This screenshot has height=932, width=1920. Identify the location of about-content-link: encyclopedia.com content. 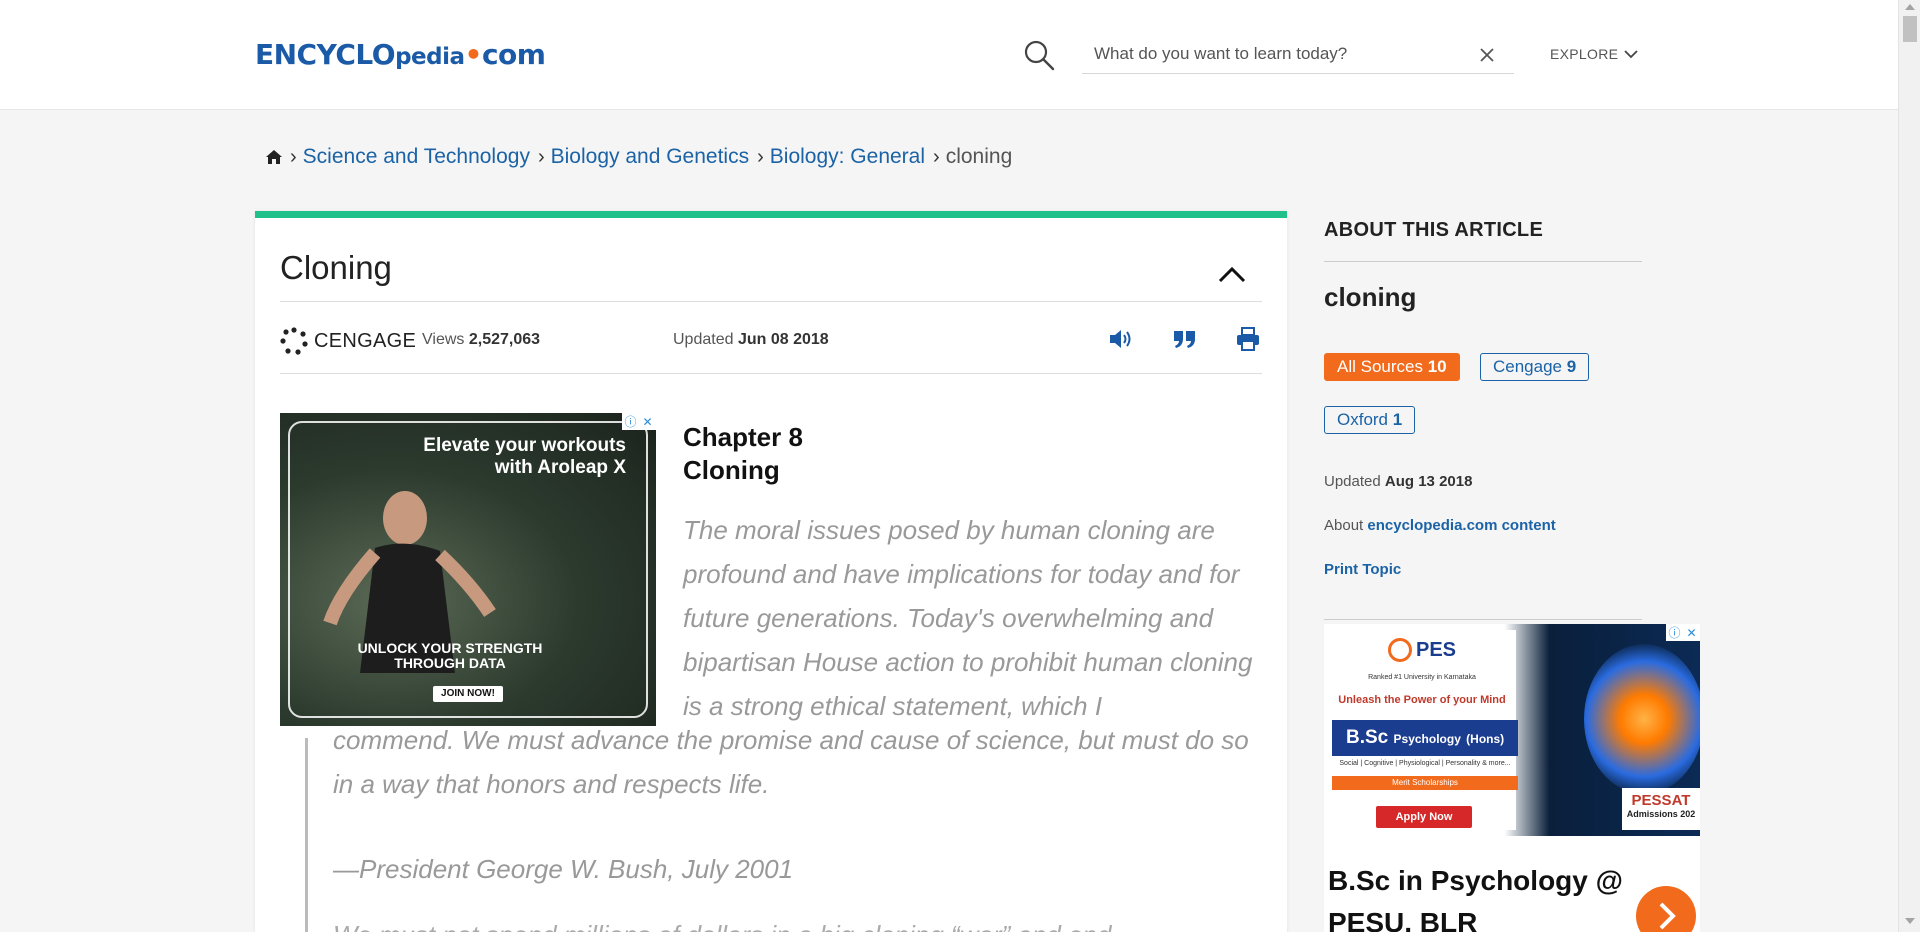
(1461, 525).